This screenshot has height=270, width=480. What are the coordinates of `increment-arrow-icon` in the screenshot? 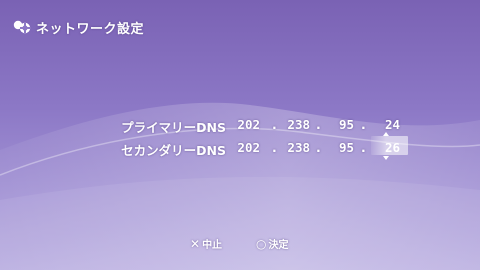 It's located at (386, 134).